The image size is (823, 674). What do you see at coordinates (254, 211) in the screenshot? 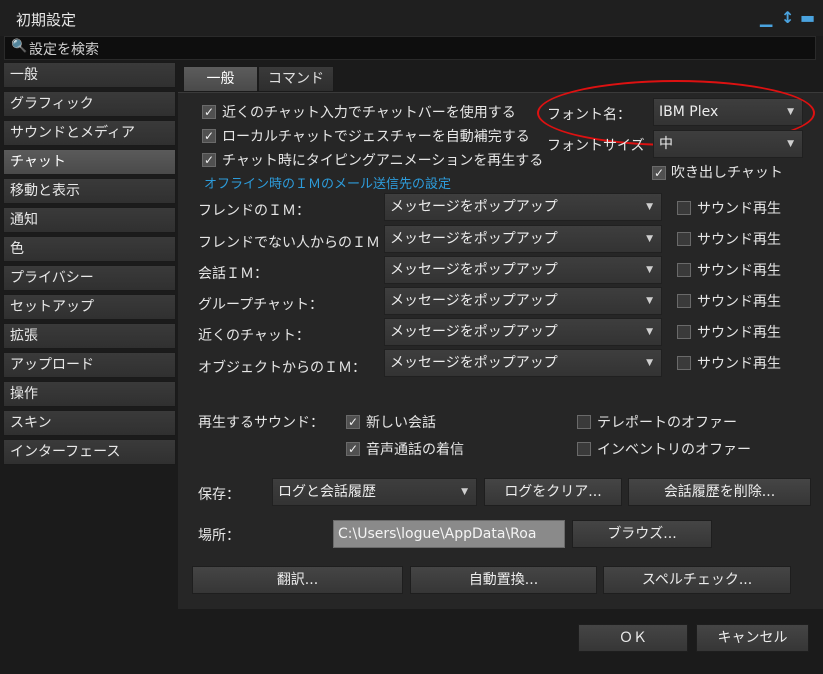
I see `im-row-label: フレンドのＩＭ：` at bounding box center [254, 211].